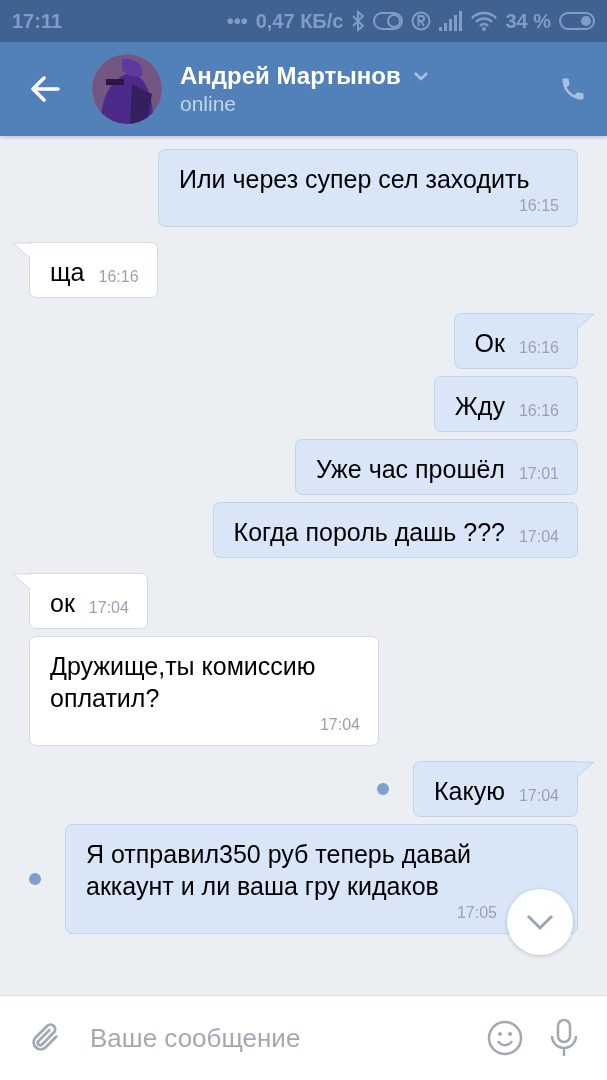  Describe the element at coordinates (564, 1038) in the screenshot. I see `microphone-icon` at that location.